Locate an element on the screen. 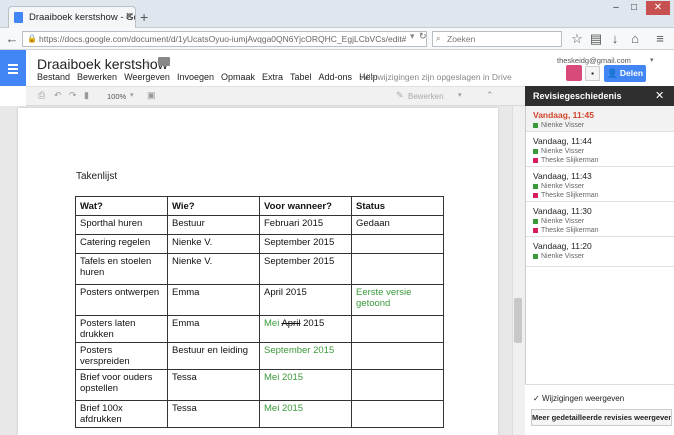 This screenshot has height=435, width=674. table-cell: Bestuur is located at coordinates (213, 225).